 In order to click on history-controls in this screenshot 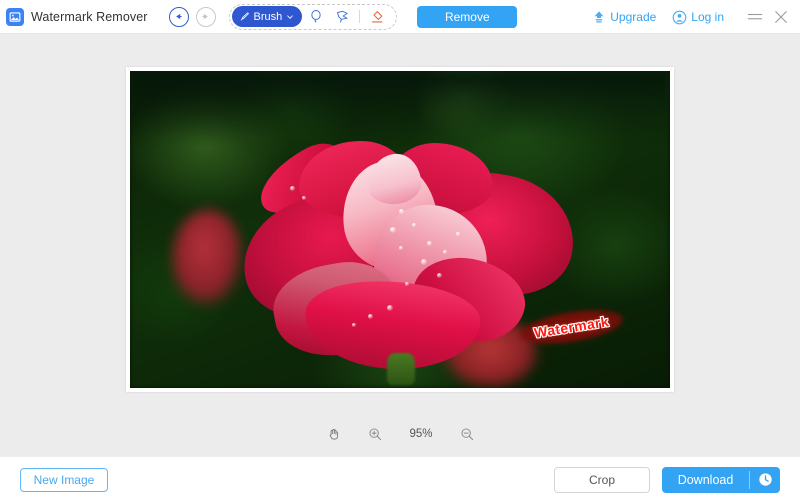, I will do `click(189, 16)`.